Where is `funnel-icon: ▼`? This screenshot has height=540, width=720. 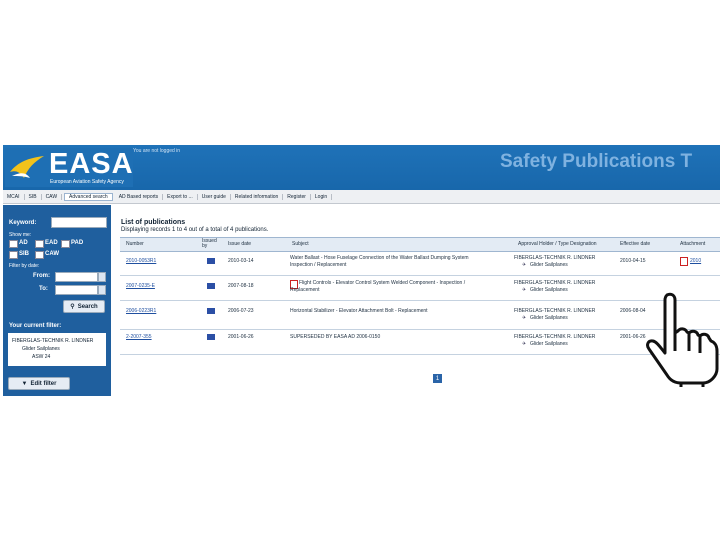 funnel-icon: ▼ is located at coordinates (24, 383).